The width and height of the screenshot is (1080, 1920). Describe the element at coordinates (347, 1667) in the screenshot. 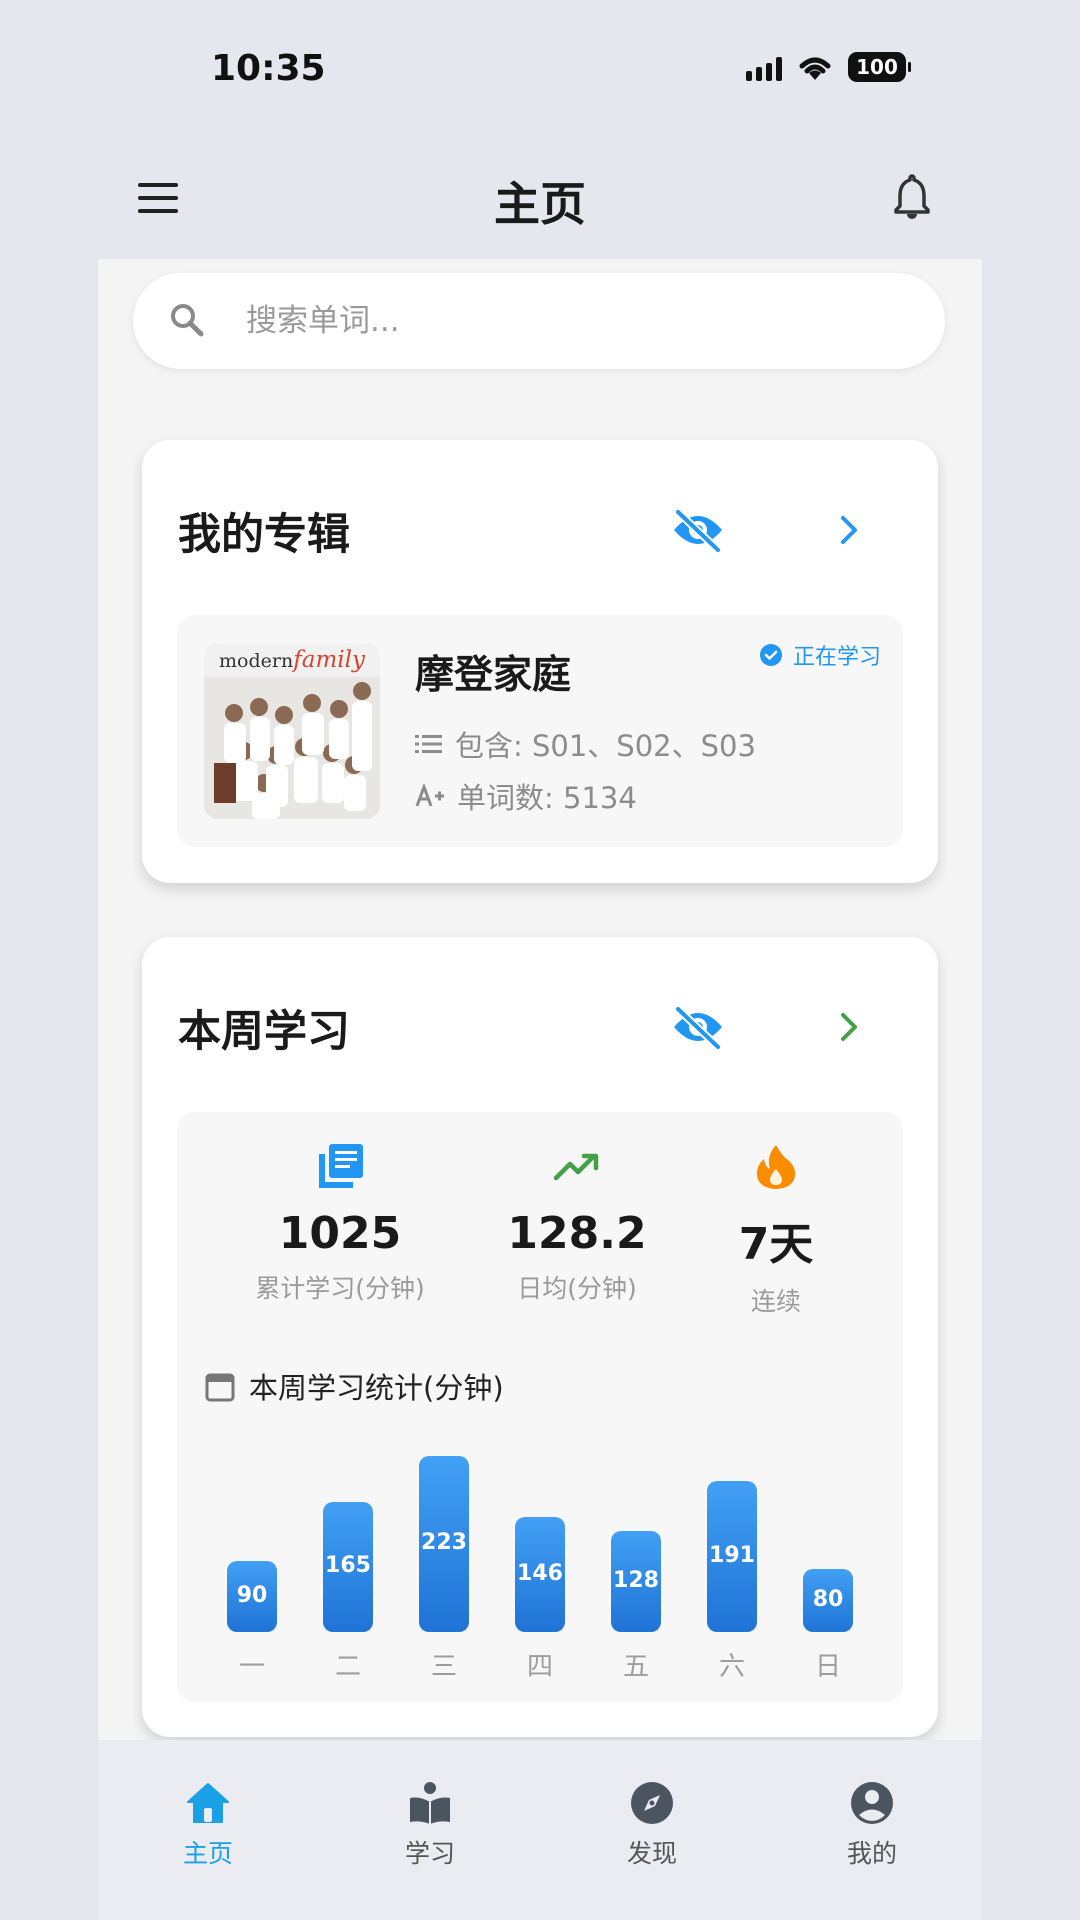

I see `chart-day-label: 二` at that location.